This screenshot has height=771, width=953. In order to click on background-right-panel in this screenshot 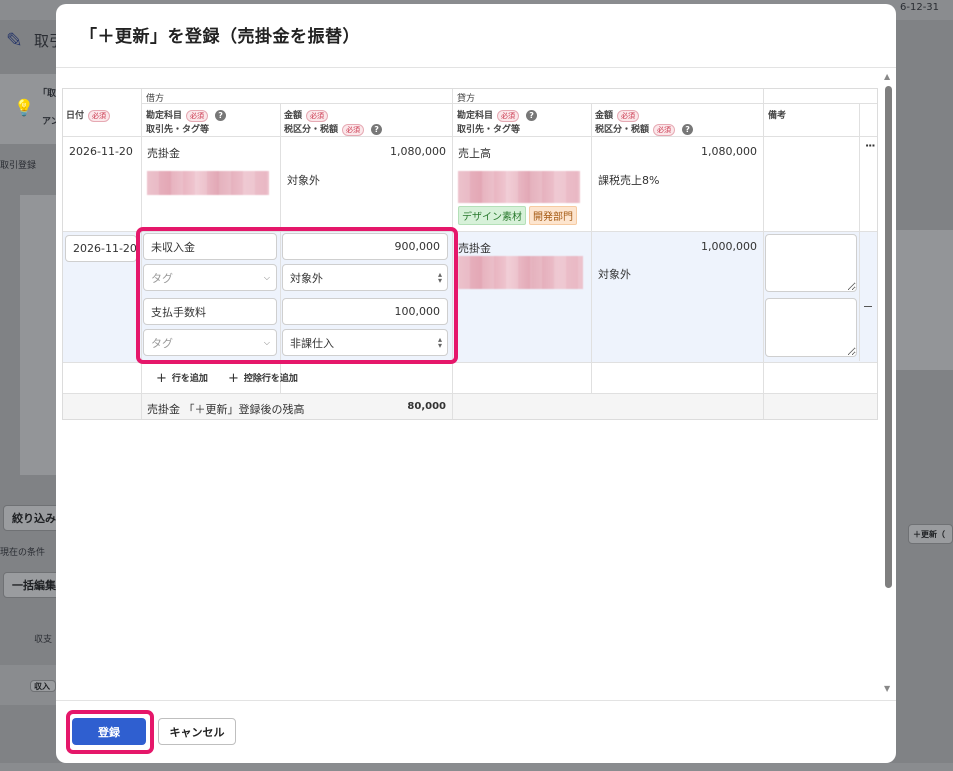, I will do `click(924, 300)`.